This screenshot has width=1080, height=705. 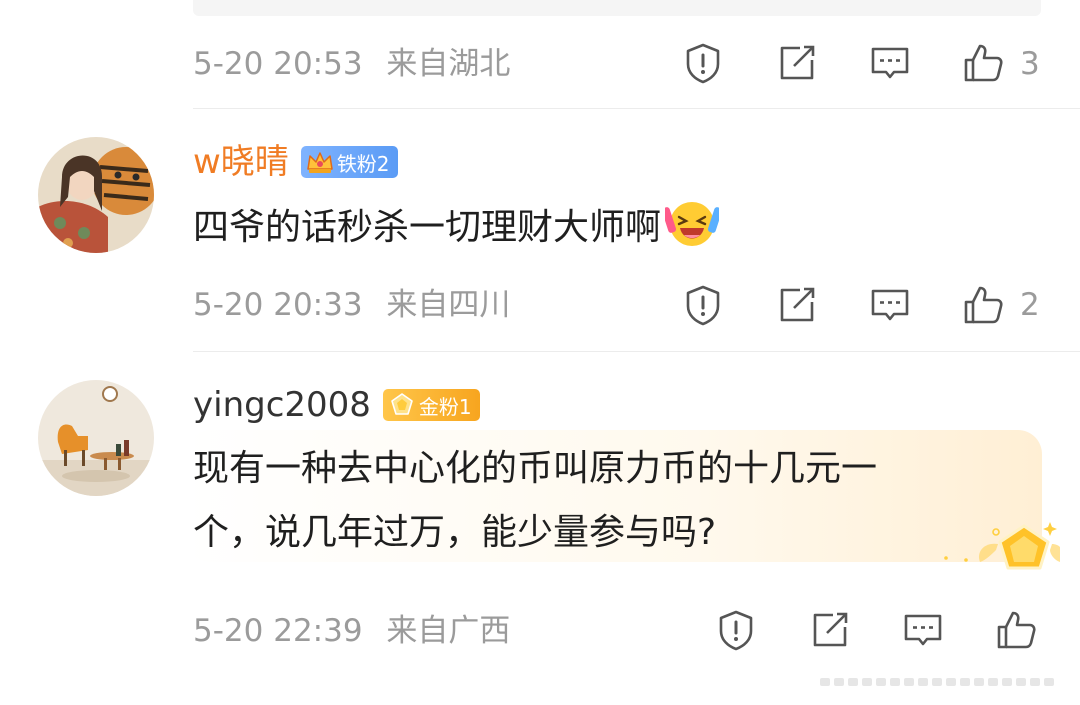 What do you see at coordinates (692, 224) in the screenshot?
I see `laugh-emoji-icon` at bounding box center [692, 224].